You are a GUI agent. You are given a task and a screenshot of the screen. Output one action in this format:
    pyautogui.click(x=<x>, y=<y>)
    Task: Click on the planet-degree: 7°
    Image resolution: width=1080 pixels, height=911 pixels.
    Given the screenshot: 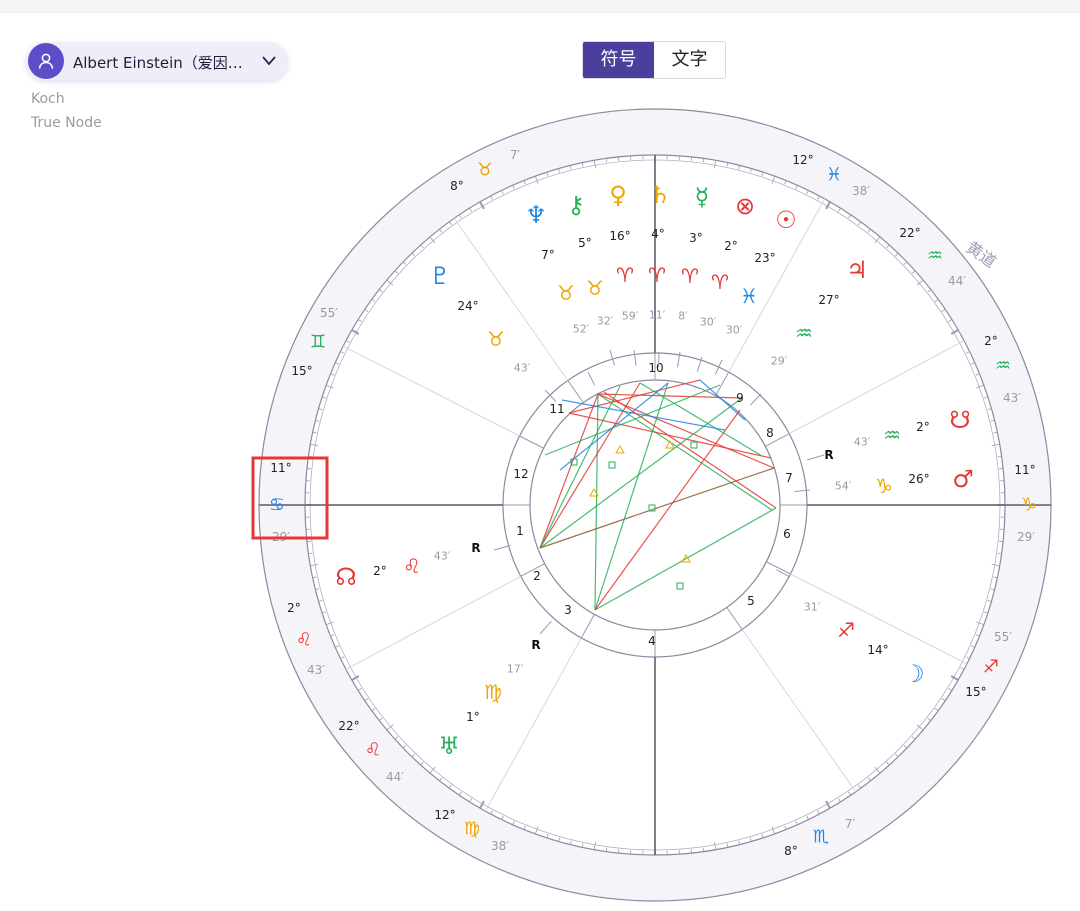 What is the action you would take?
    pyautogui.click(x=548, y=255)
    